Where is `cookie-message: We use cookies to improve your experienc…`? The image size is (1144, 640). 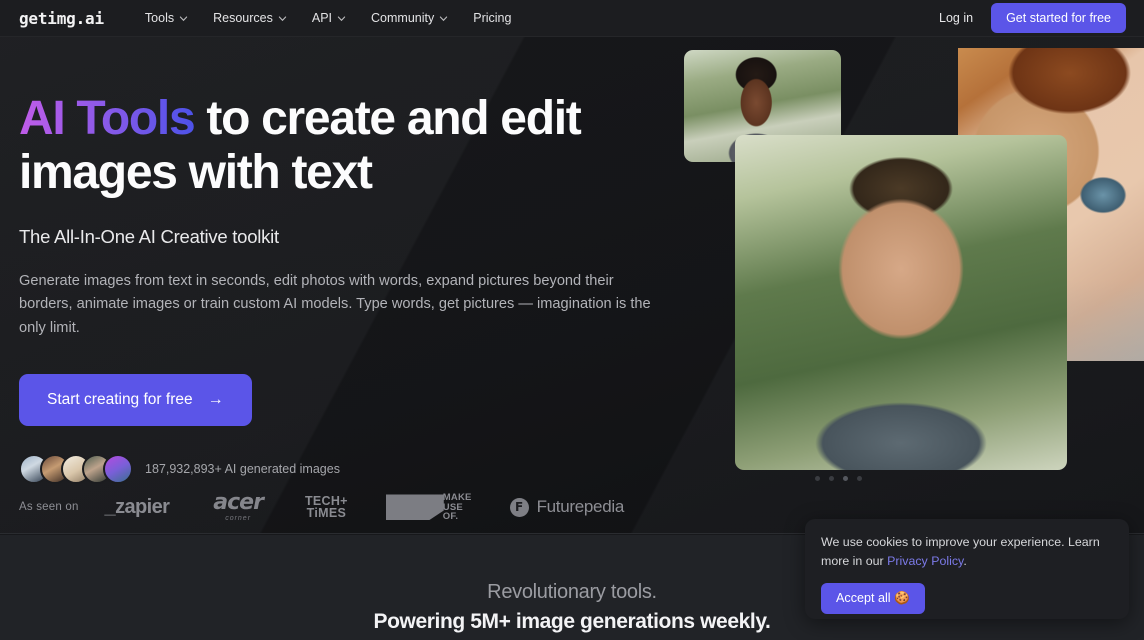
cookie-message: We use cookies to improve your experienc… is located at coordinates (967, 551).